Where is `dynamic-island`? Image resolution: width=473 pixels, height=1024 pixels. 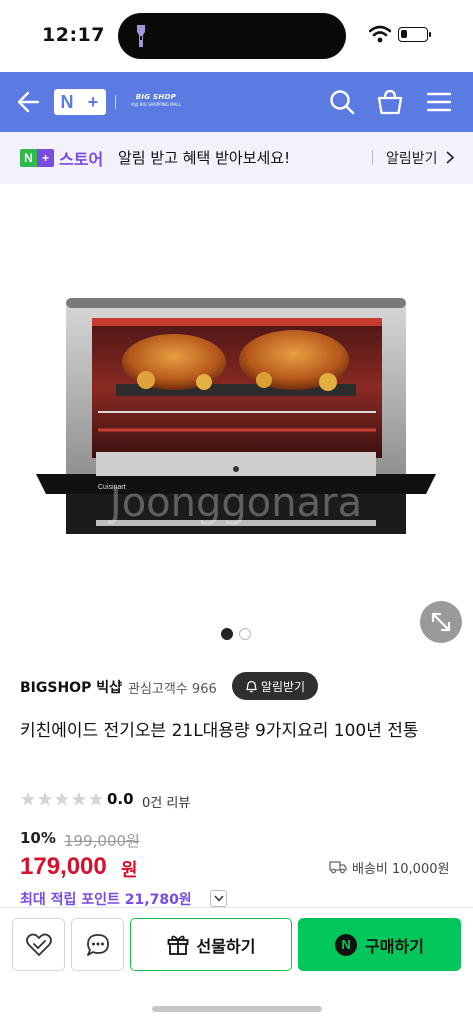
dynamic-island is located at coordinates (232, 36).